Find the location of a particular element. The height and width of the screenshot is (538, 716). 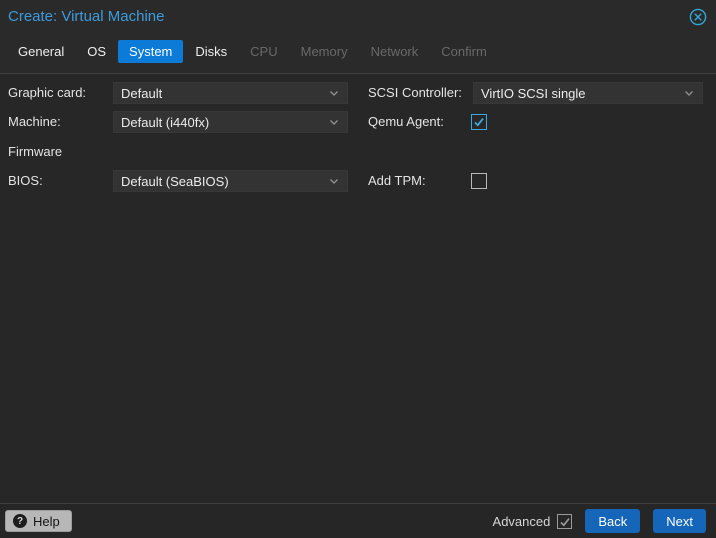

tab-network: Network is located at coordinates (394, 51).